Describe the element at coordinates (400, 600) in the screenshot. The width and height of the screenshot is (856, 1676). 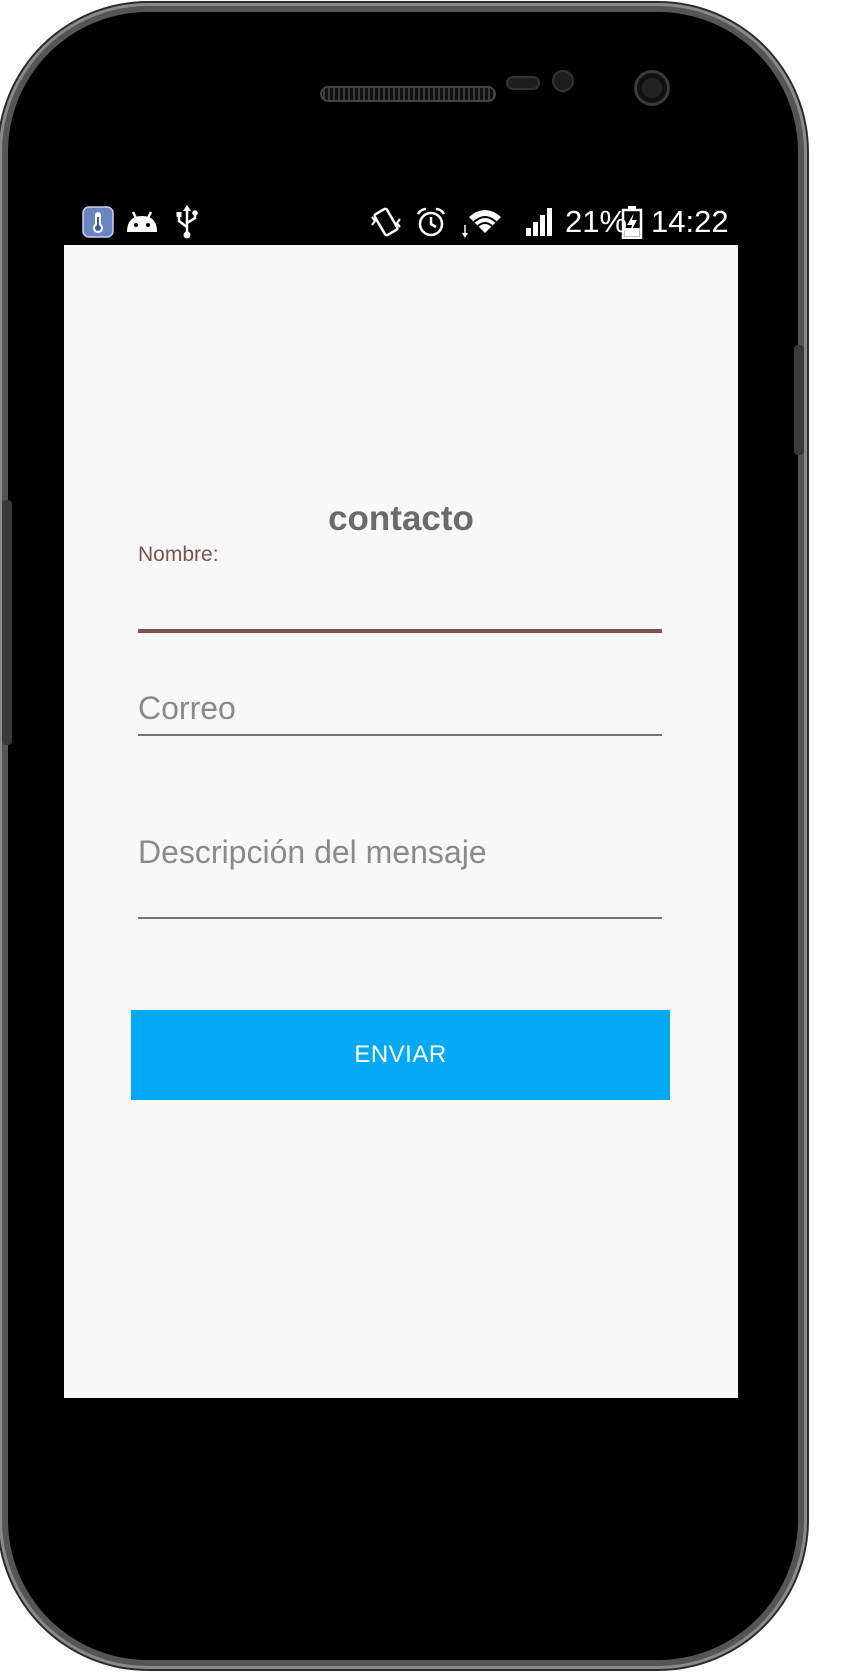
I see `name-input` at that location.